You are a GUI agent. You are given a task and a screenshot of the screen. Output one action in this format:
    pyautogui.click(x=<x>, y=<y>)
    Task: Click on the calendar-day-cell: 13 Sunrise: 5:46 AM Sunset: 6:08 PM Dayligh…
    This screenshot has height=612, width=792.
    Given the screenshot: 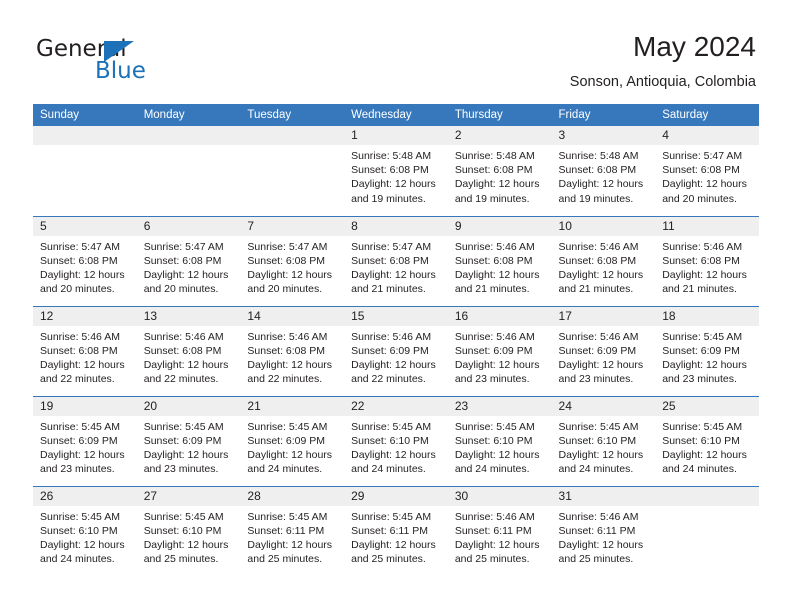 What is the action you would take?
    pyautogui.click(x=188, y=350)
    